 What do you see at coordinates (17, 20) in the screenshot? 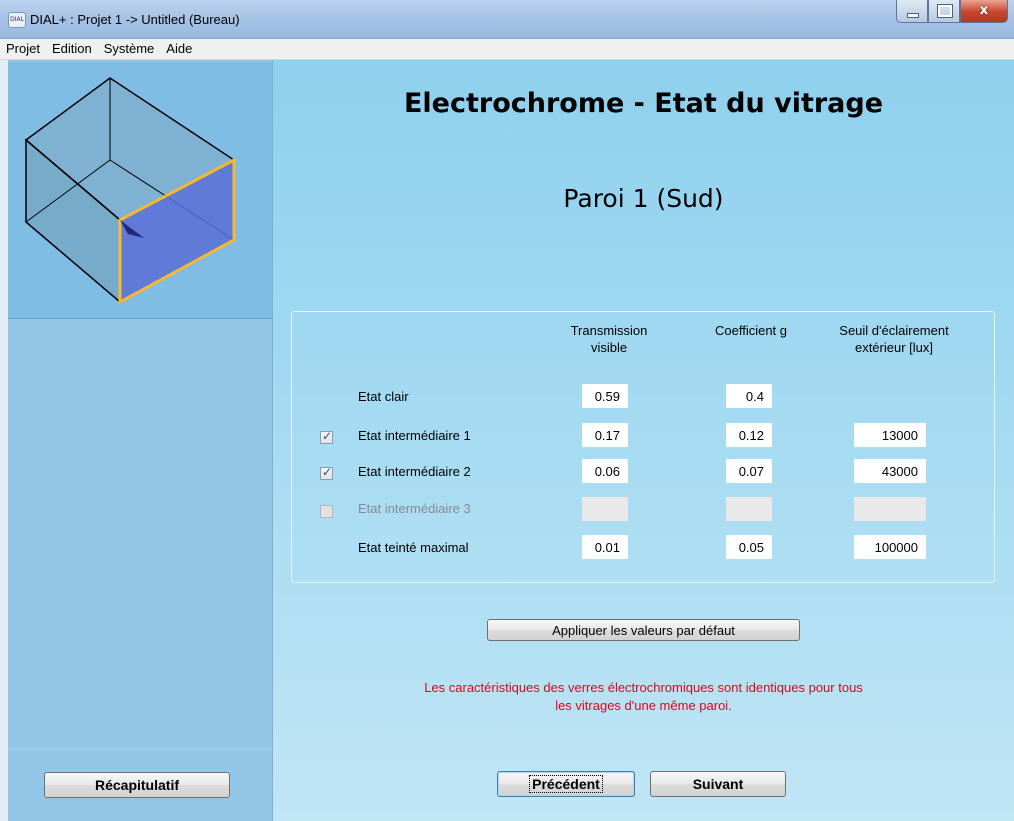
I see `app-icon: DIAL` at bounding box center [17, 20].